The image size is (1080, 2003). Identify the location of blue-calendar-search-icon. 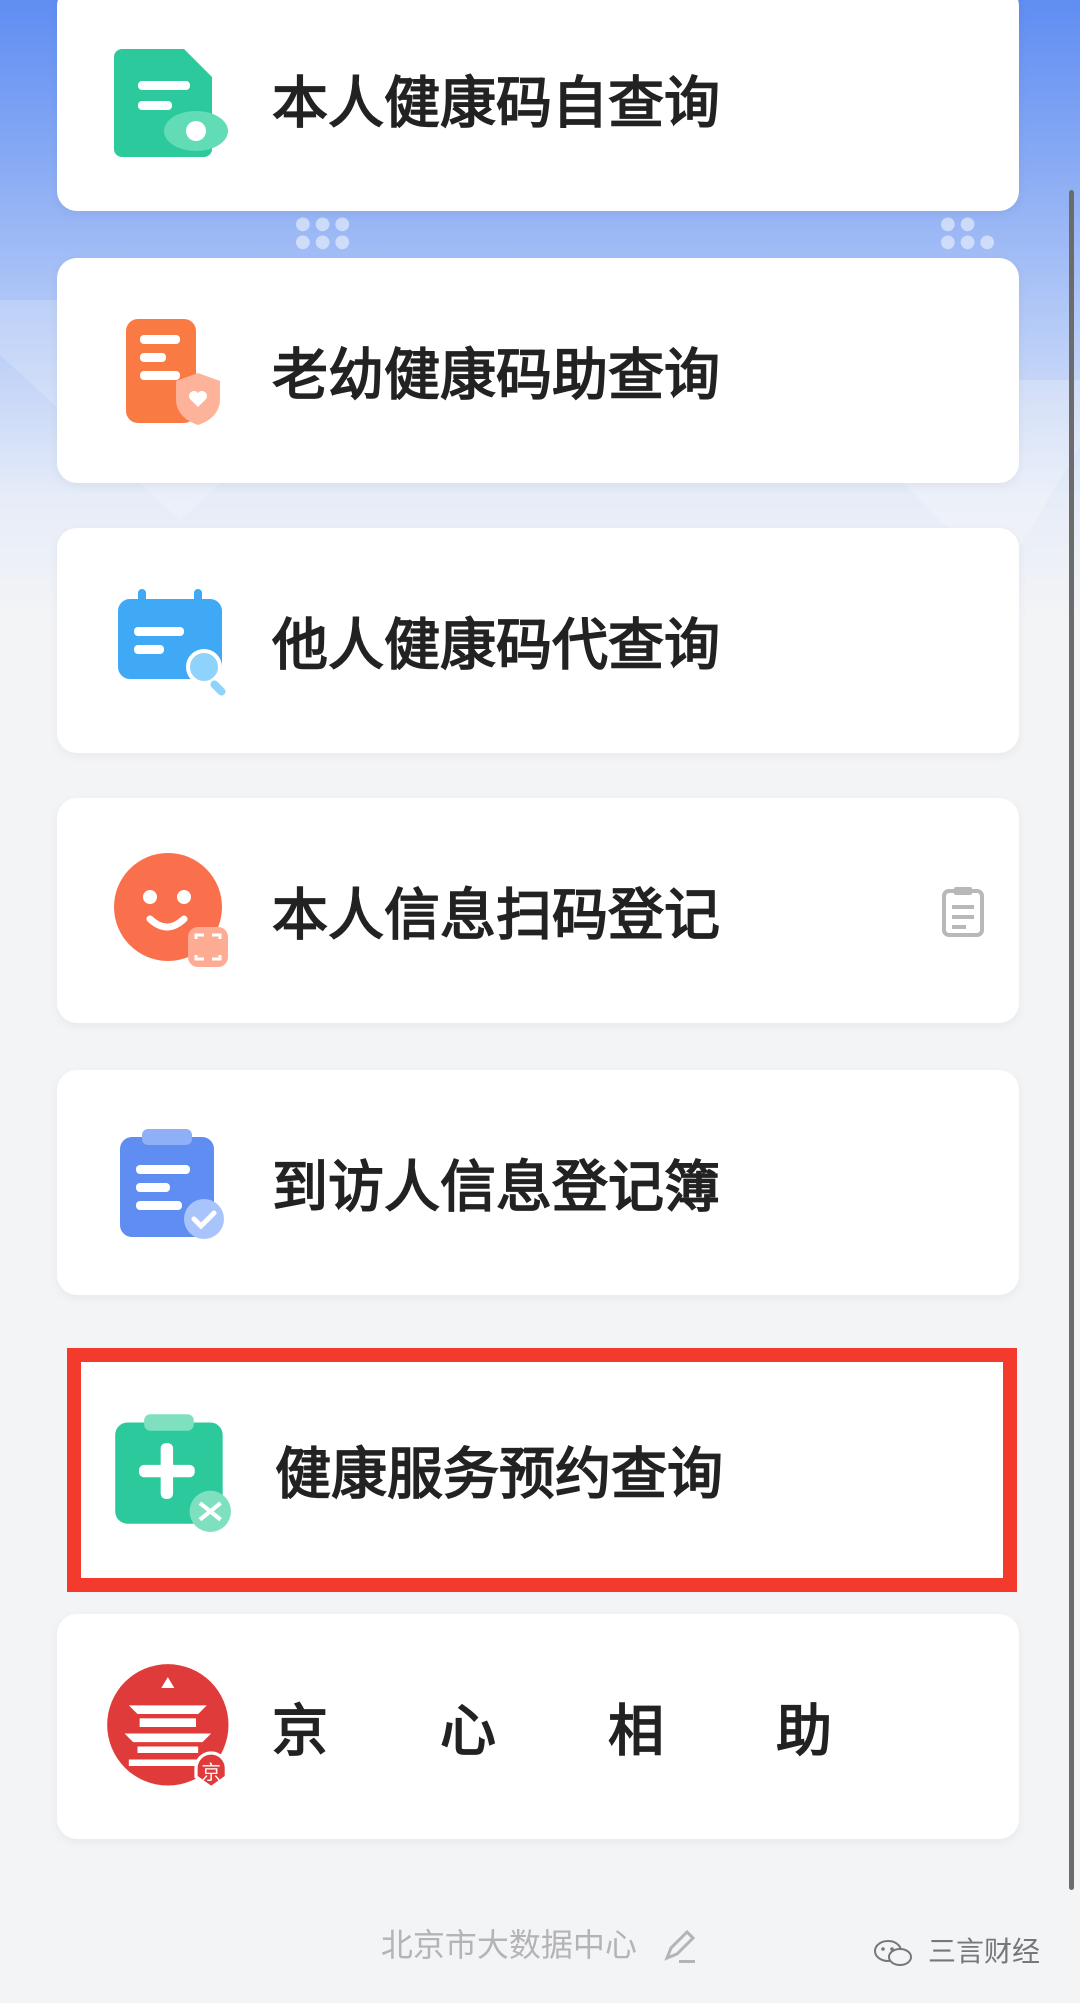
(172, 642).